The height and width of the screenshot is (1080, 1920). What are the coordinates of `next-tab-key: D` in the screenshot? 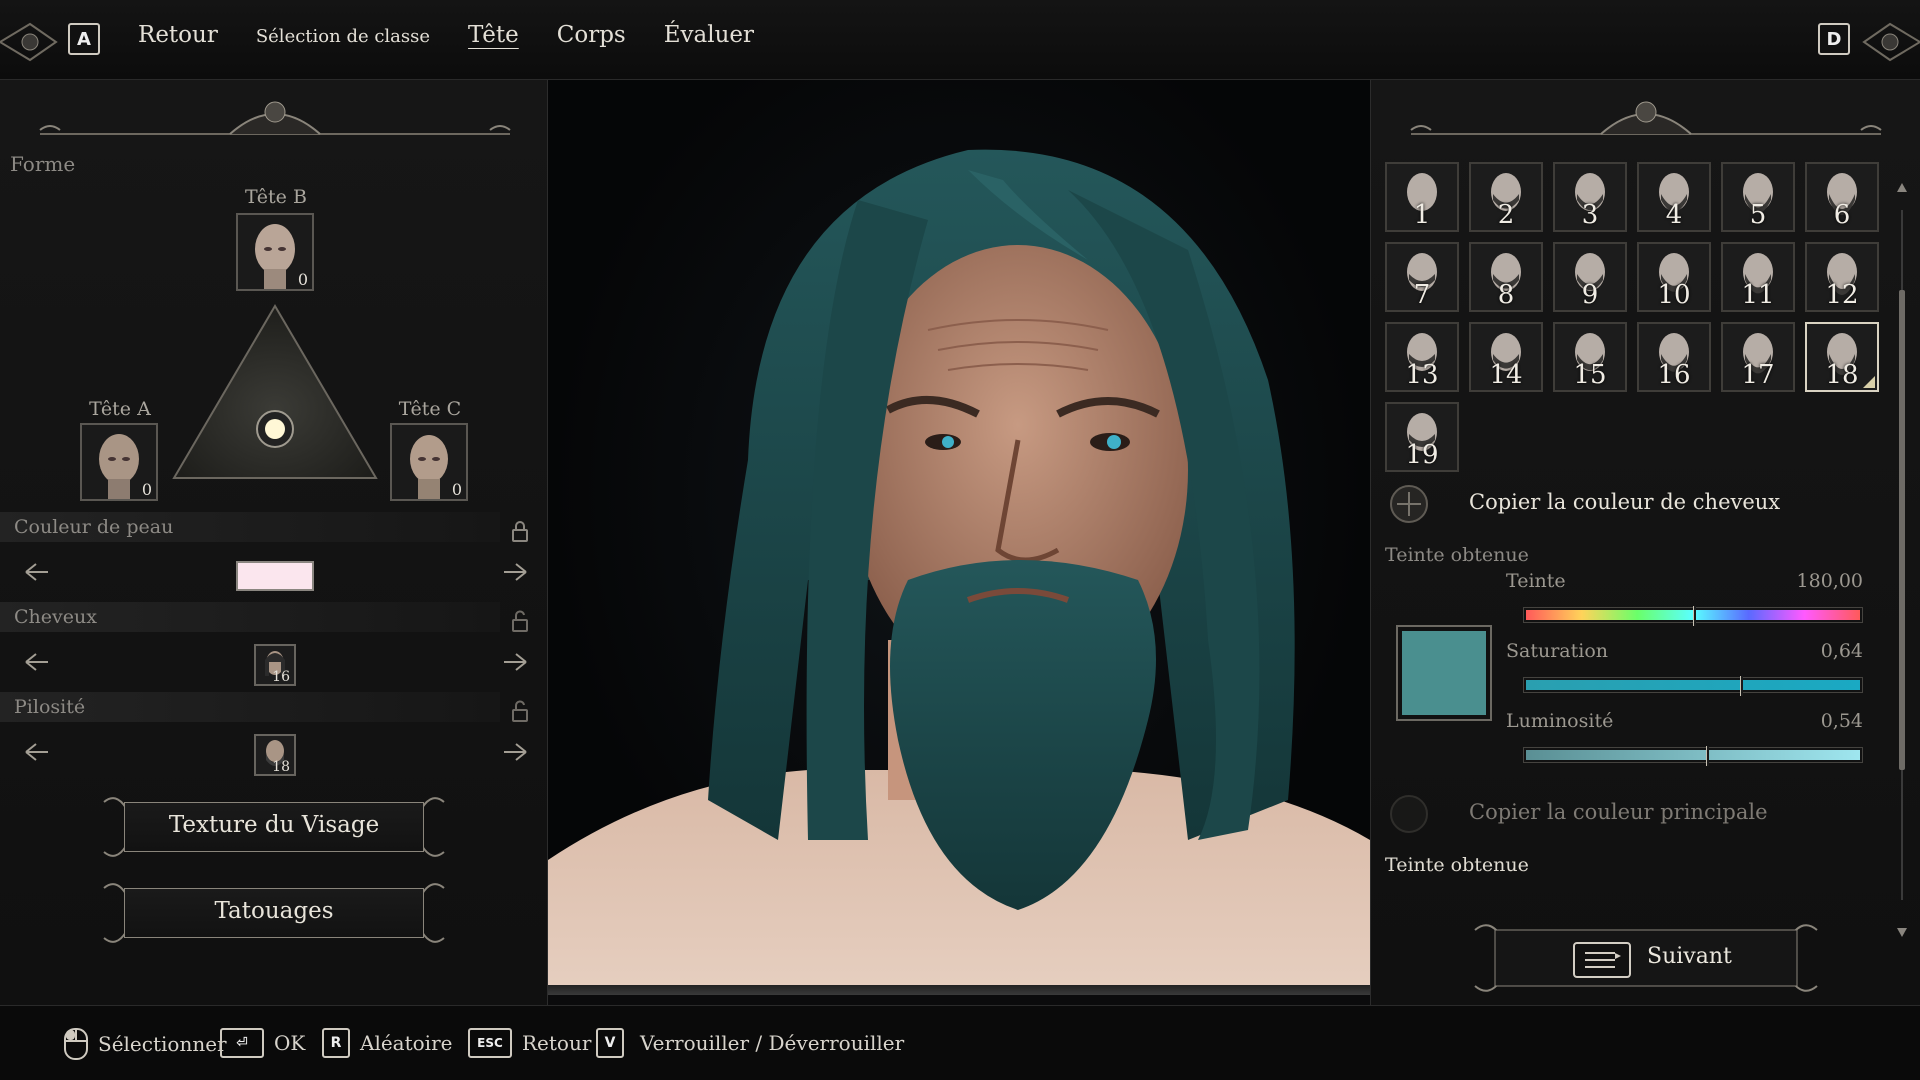 It's located at (1834, 39).